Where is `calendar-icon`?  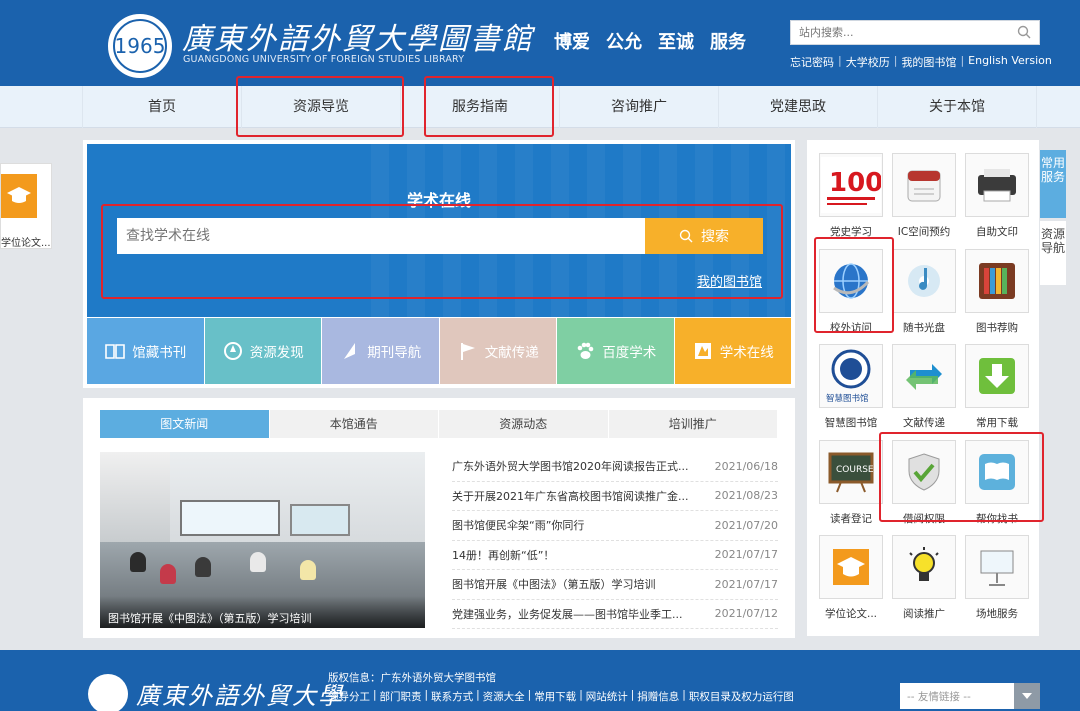 calendar-icon is located at coordinates (924, 185).